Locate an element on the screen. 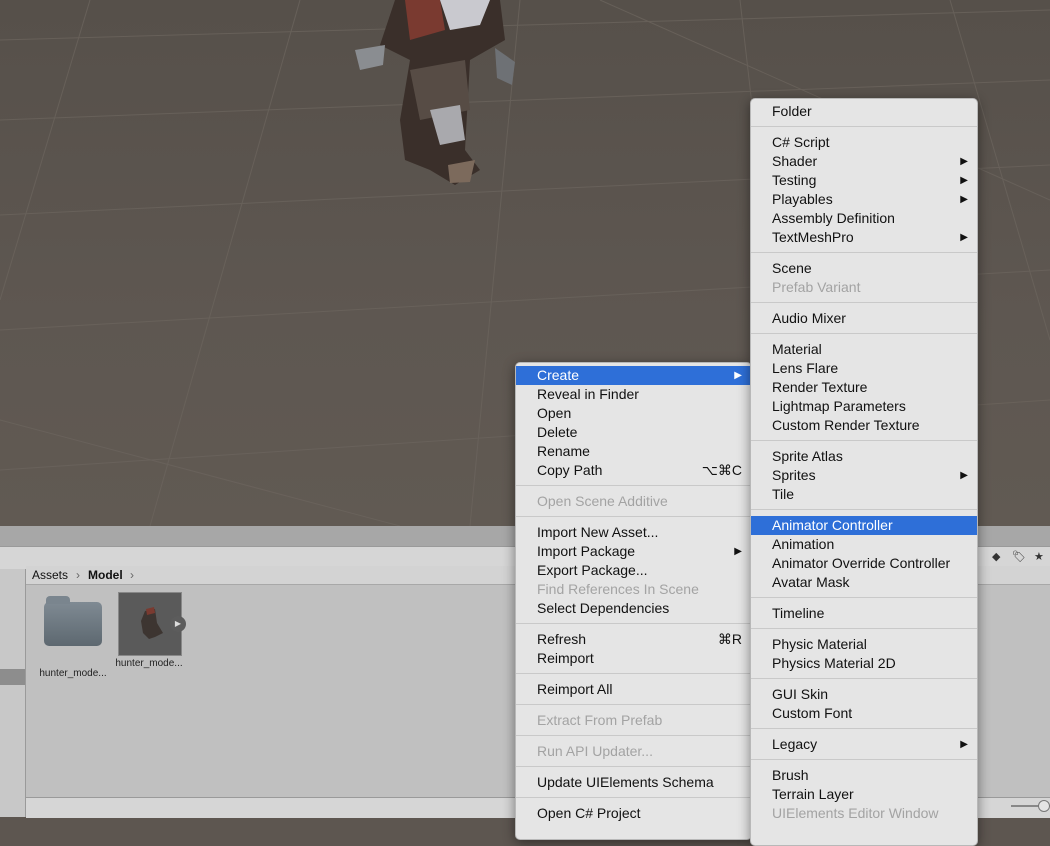  menu-item-refresh: Refresh ⌘R is located at coordinates (633, 639).